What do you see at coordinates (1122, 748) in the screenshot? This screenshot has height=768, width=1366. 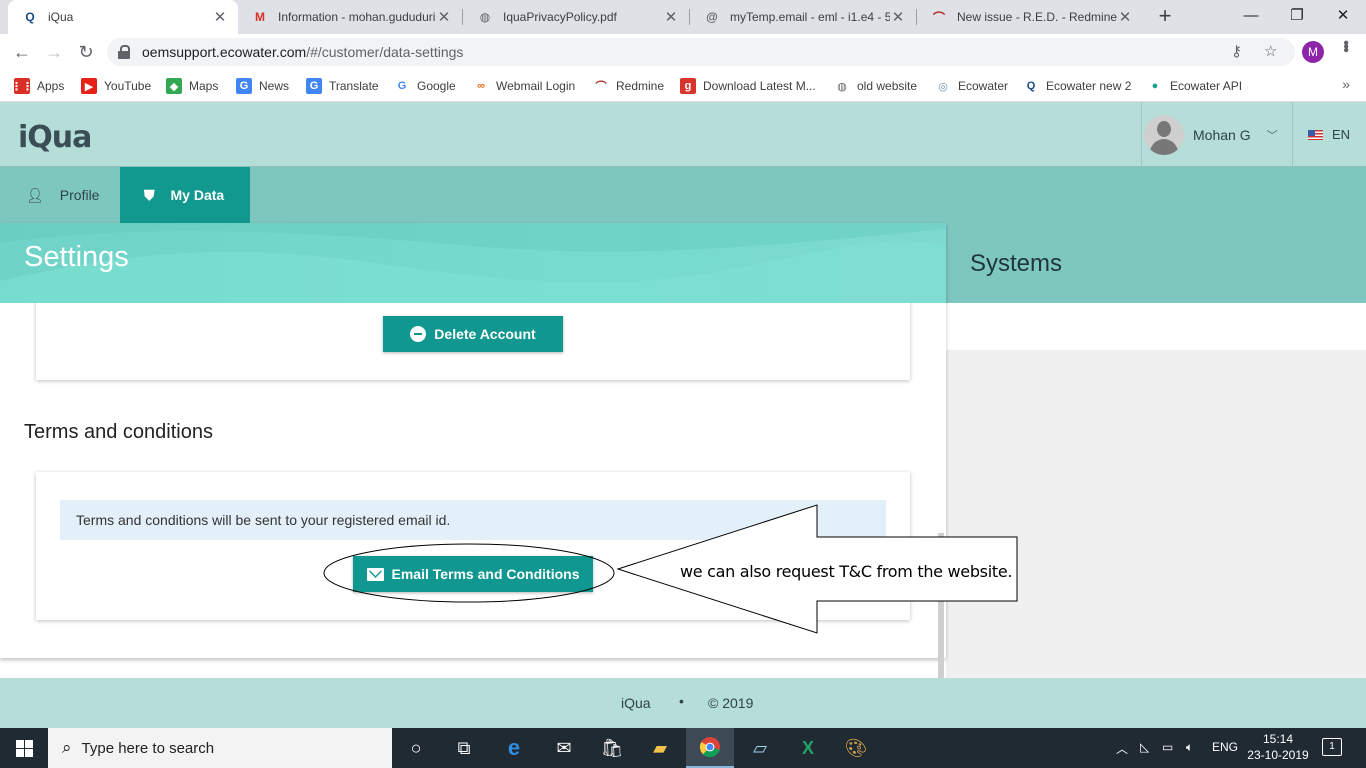 I see `chevron-up-icon: ︿` at bounding box center [1122, 748].